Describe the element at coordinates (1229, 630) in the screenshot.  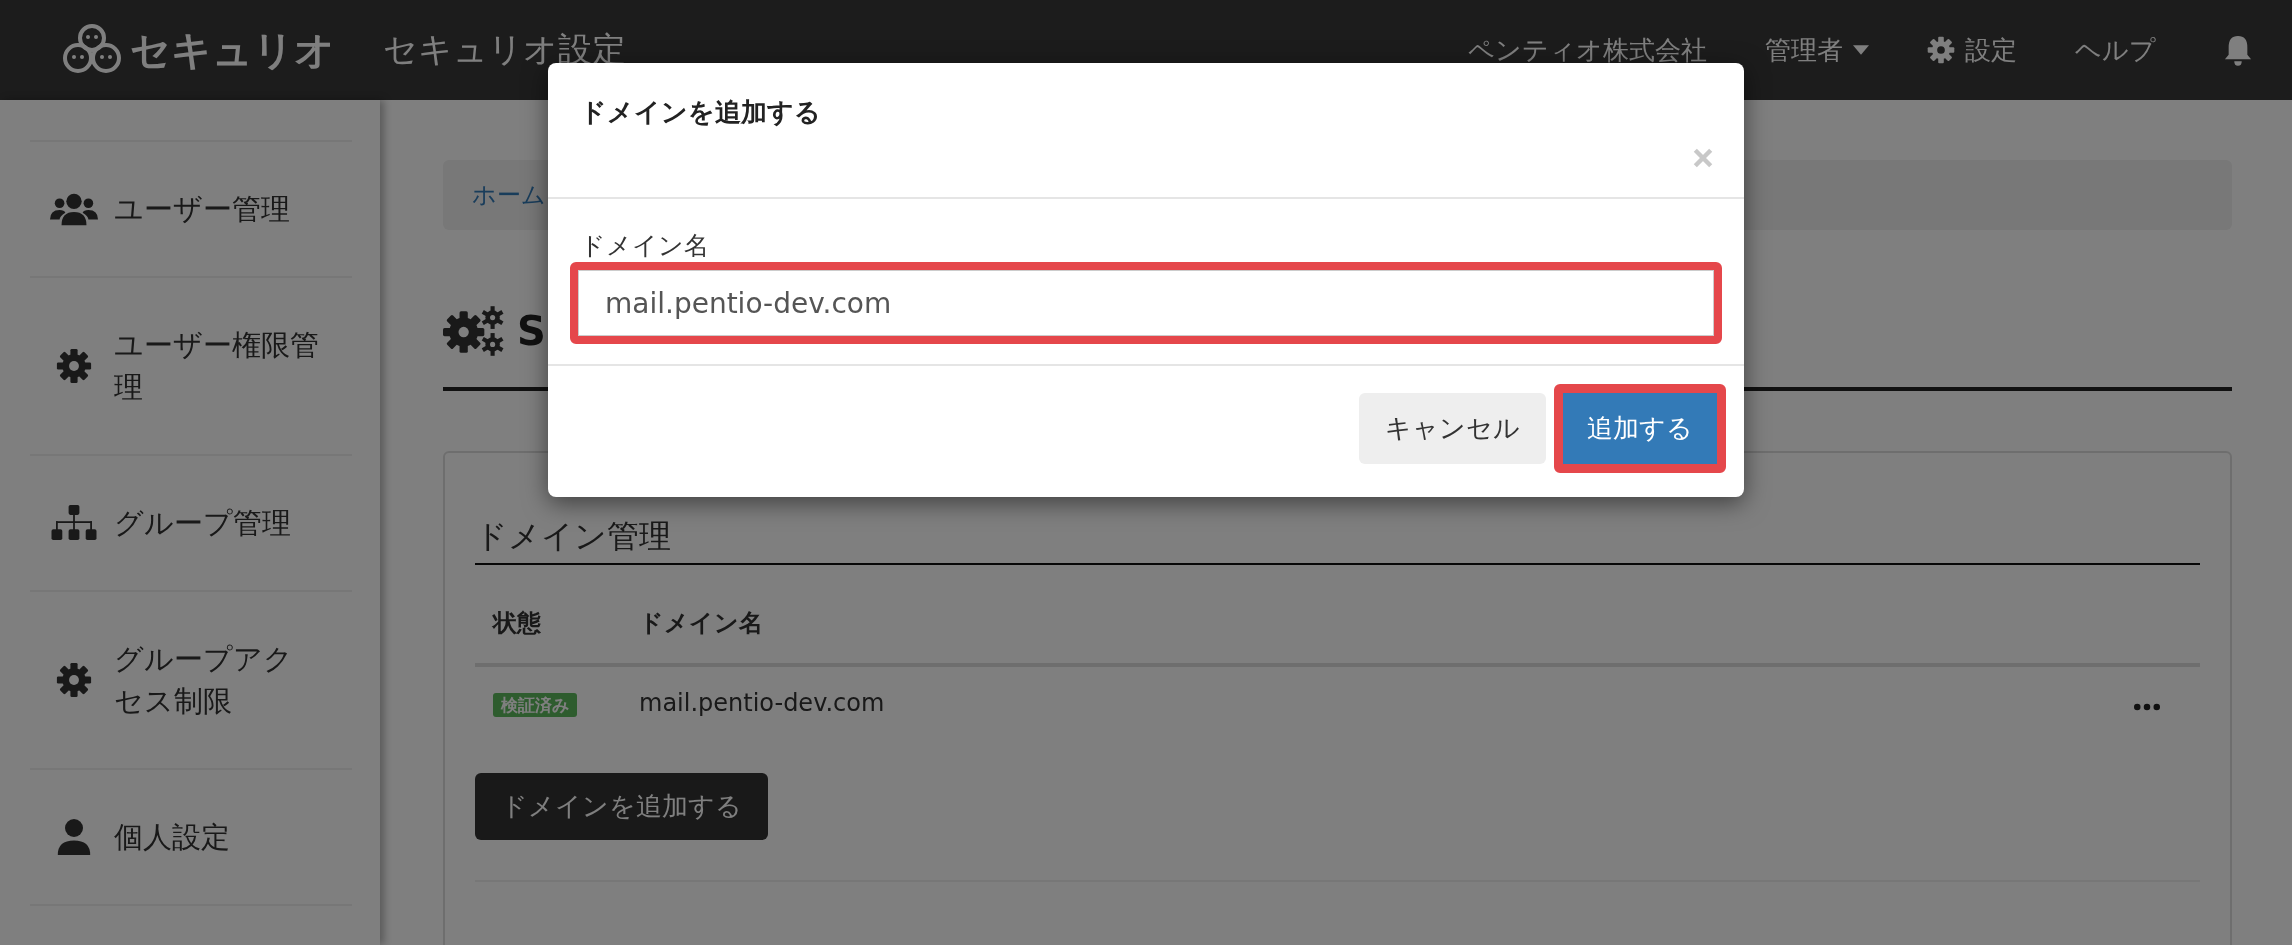
I see `column-header: ドメイン名` at that location.